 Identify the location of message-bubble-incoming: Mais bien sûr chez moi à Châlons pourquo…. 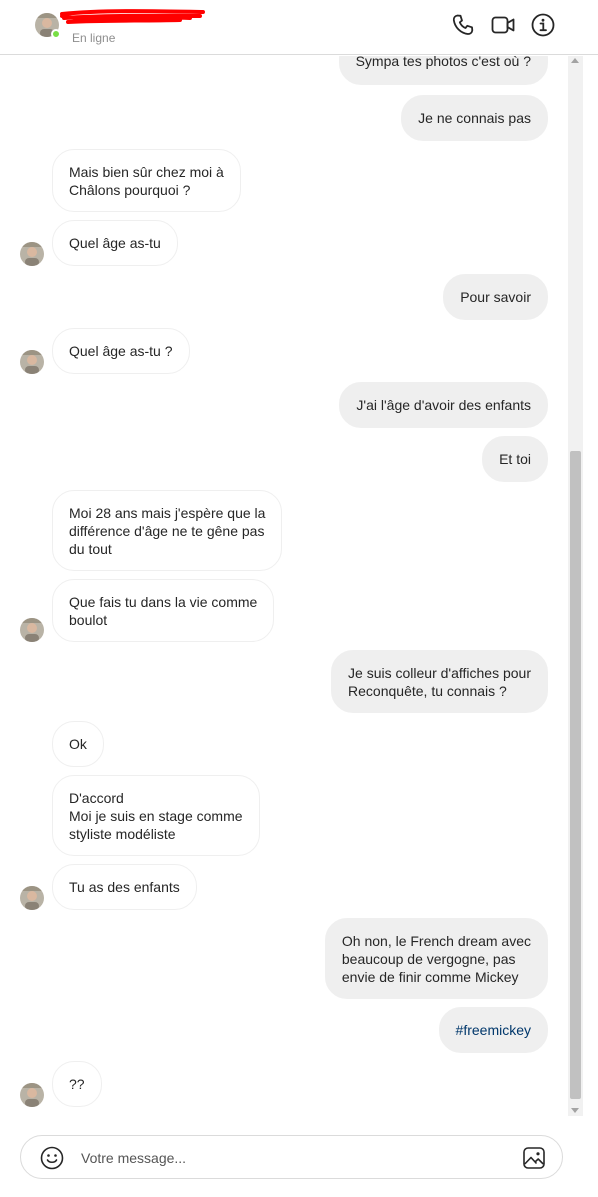
(146, 180).